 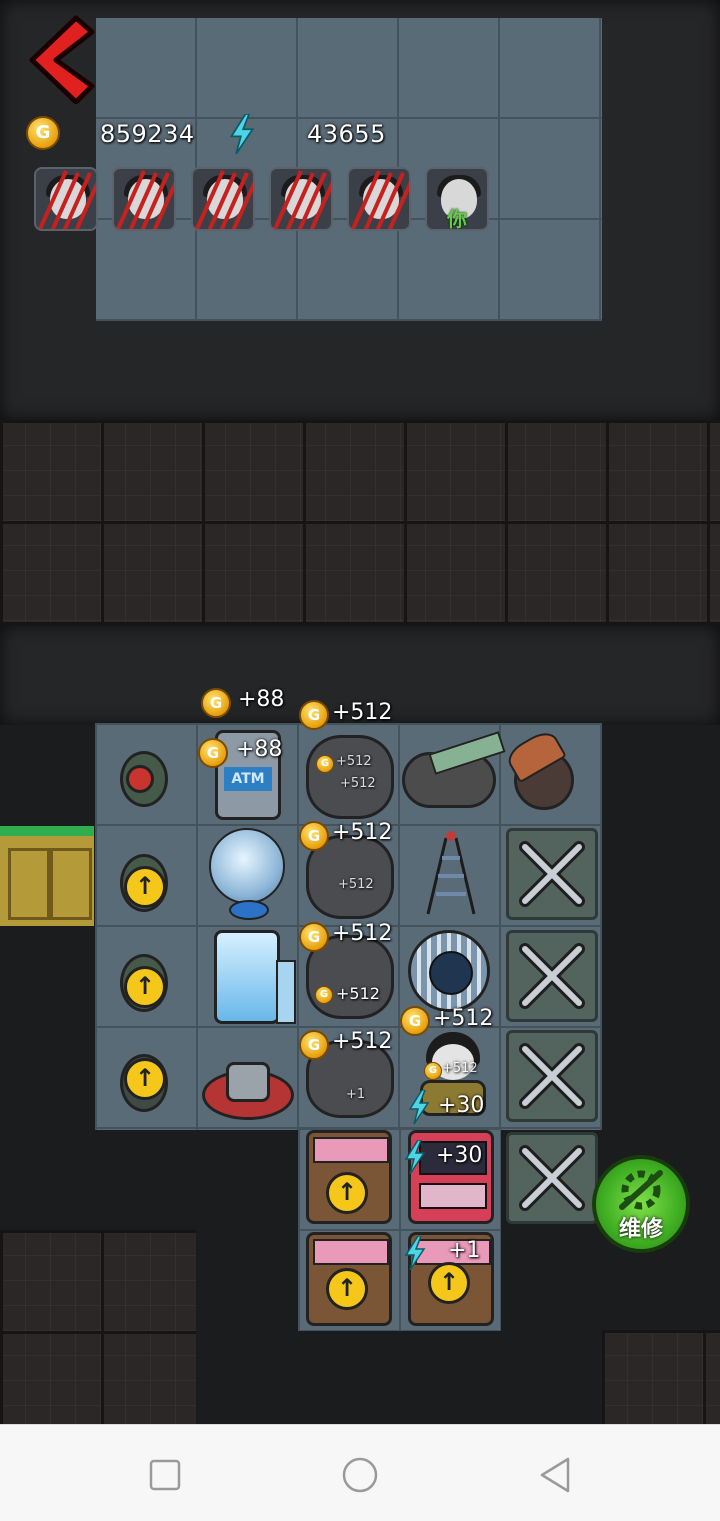 I want to click on generator-top, so click(x=248, y=1082).